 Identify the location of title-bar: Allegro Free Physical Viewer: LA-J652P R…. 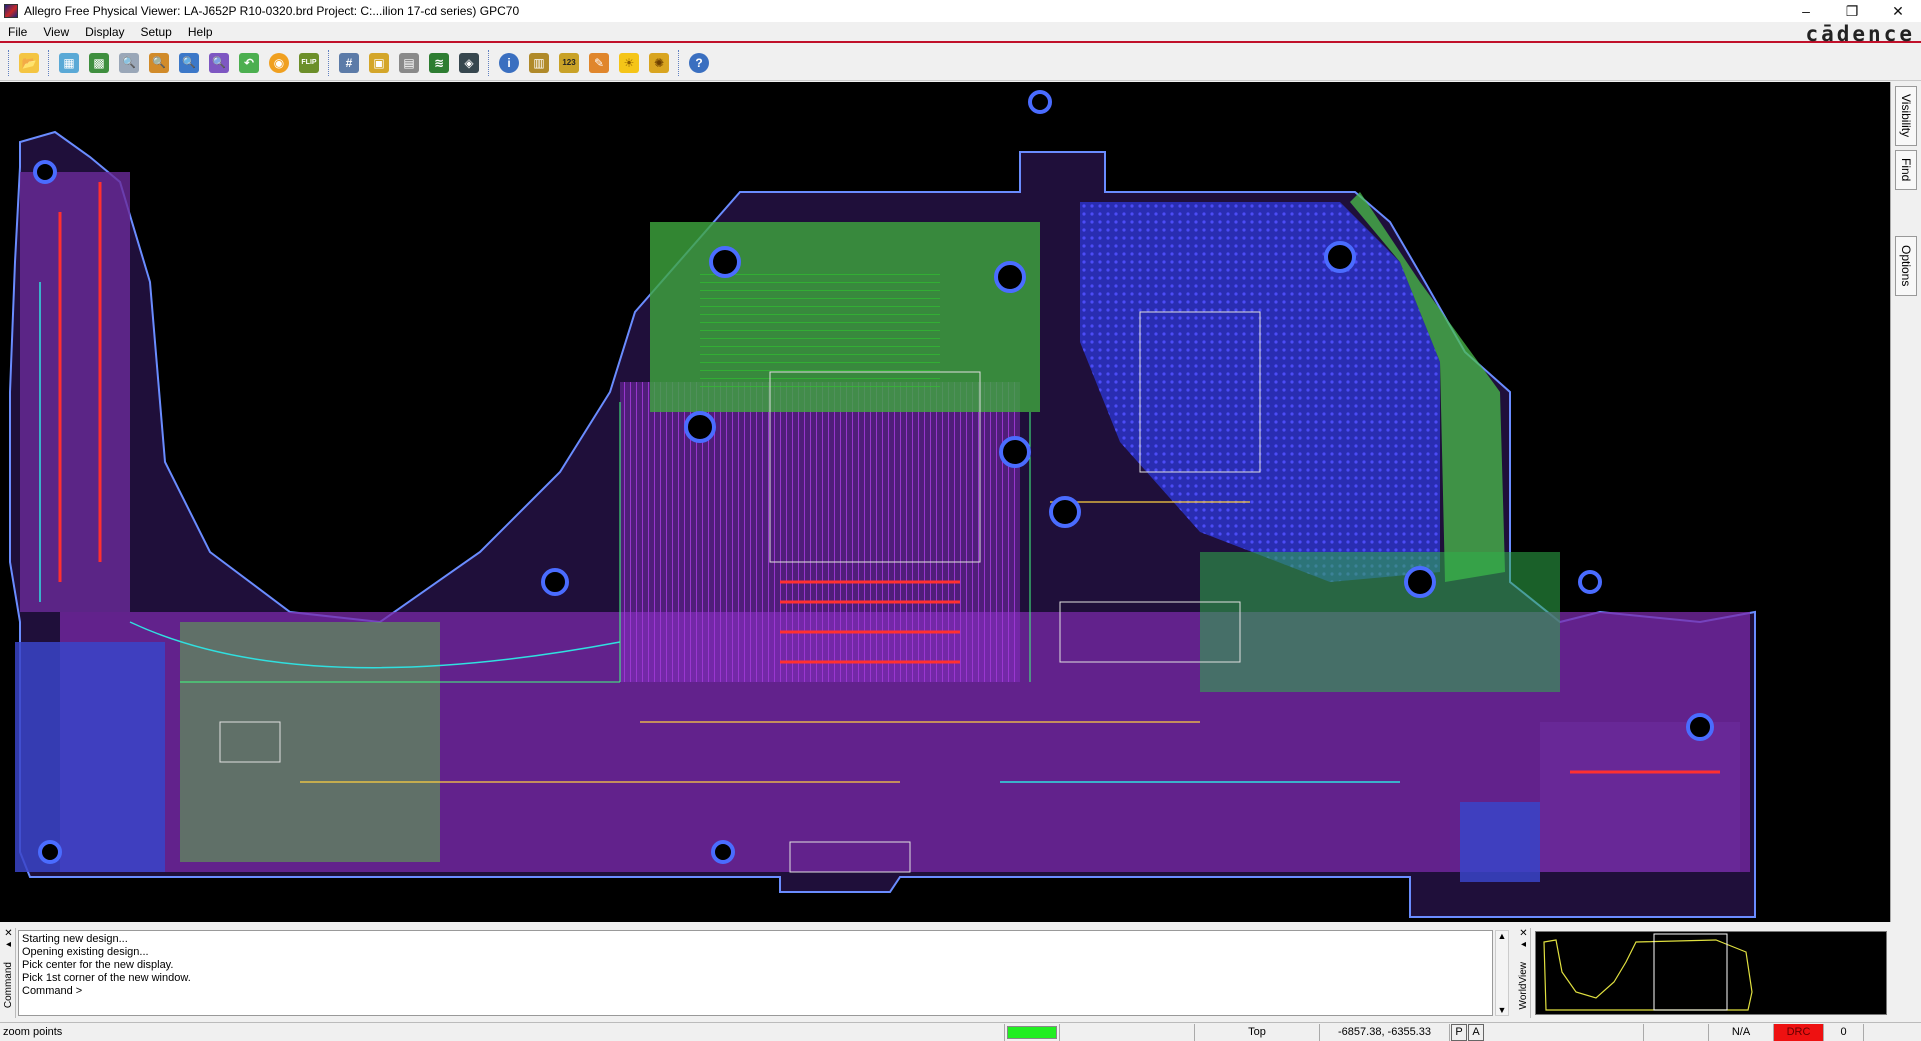
(960, 11).